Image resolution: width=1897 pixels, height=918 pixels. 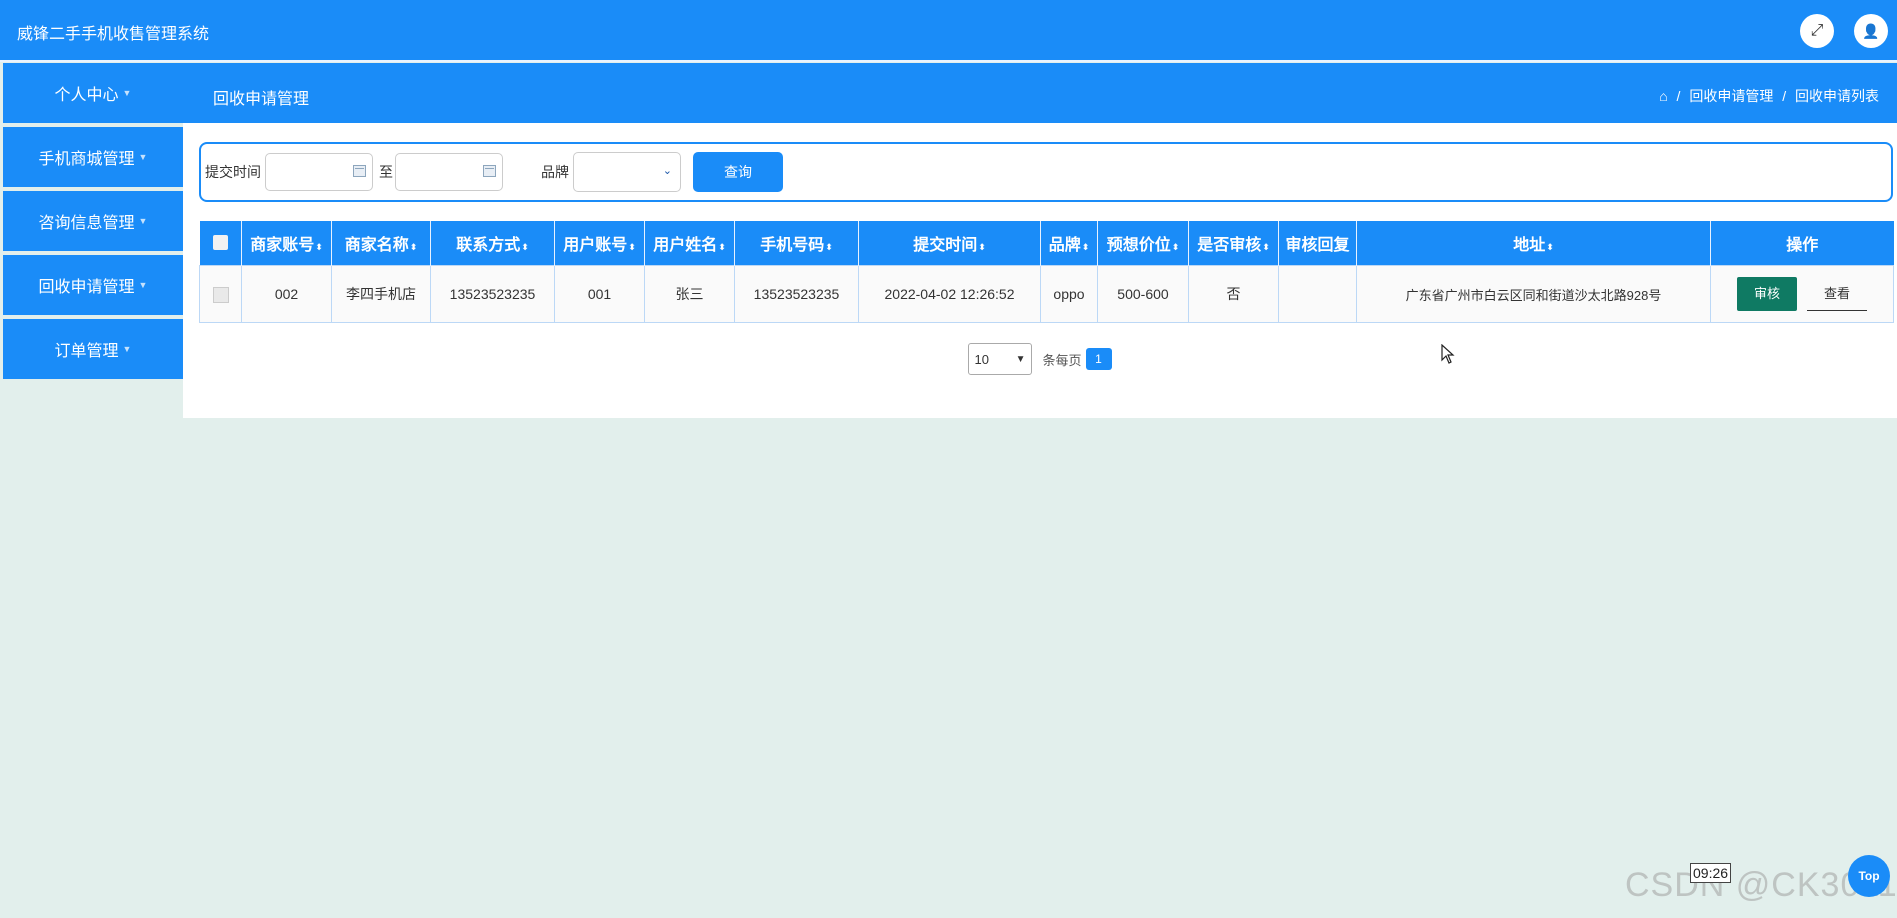 I want to click on sidebar-item-personal-center: 个人中心 ▼, so click(x=93, y=93).